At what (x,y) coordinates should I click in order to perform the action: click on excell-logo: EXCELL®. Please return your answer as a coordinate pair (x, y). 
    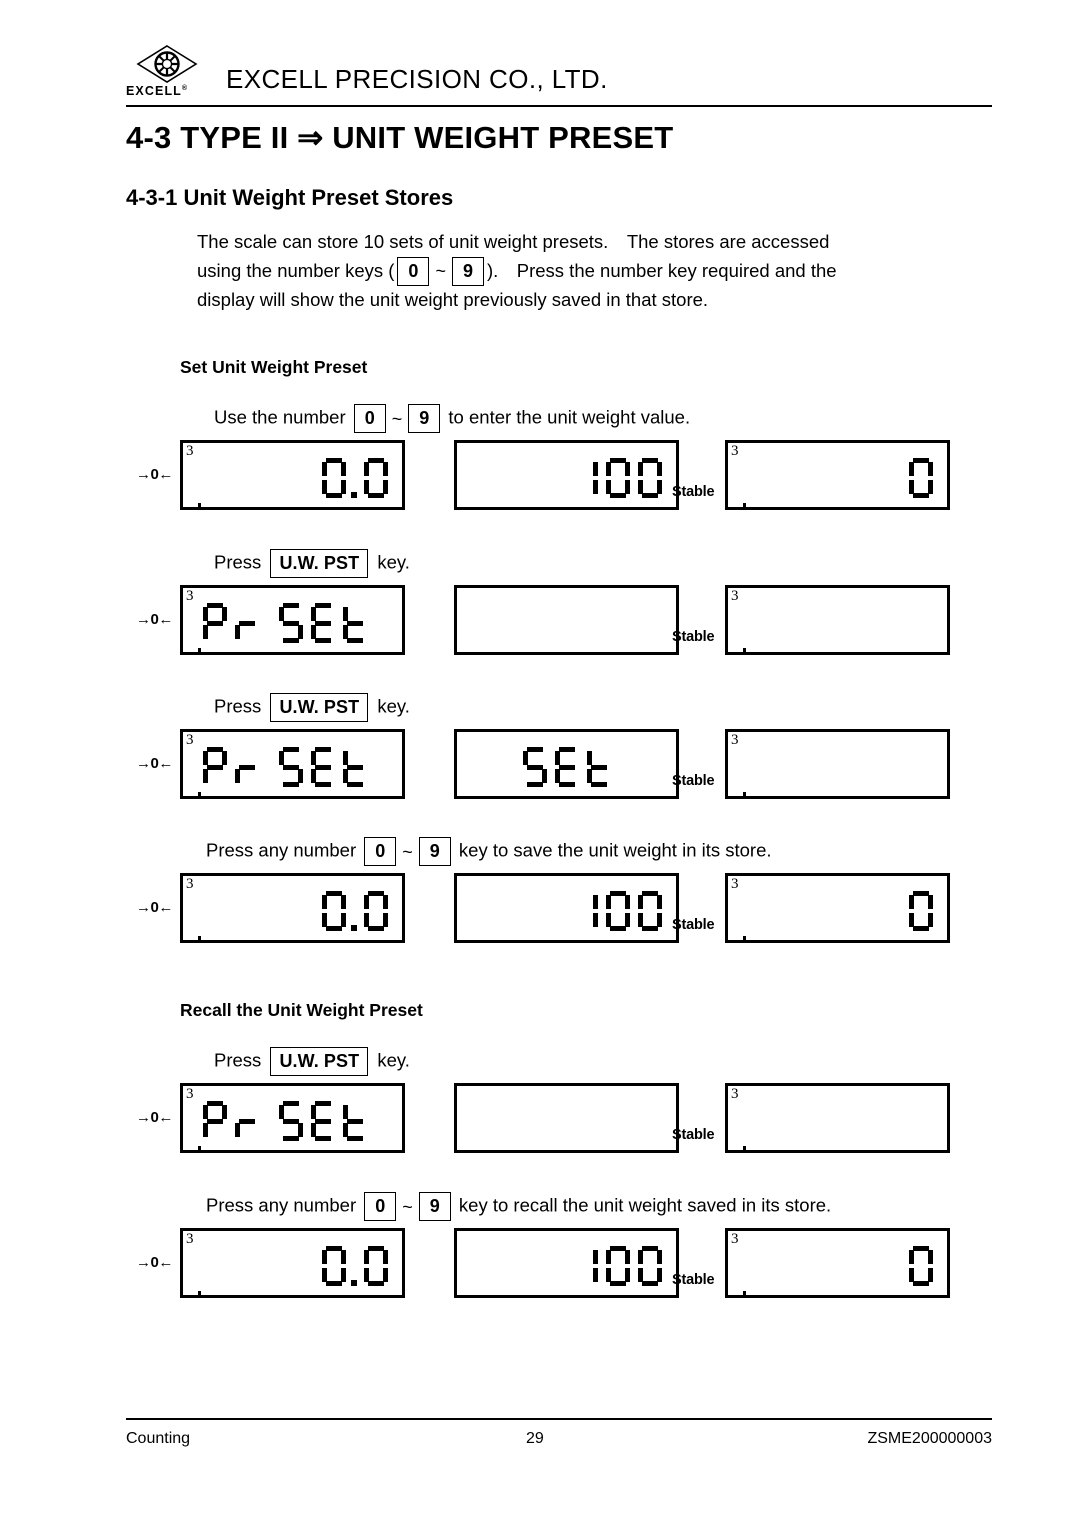
    Looking at the image, I should click on (169, 75).